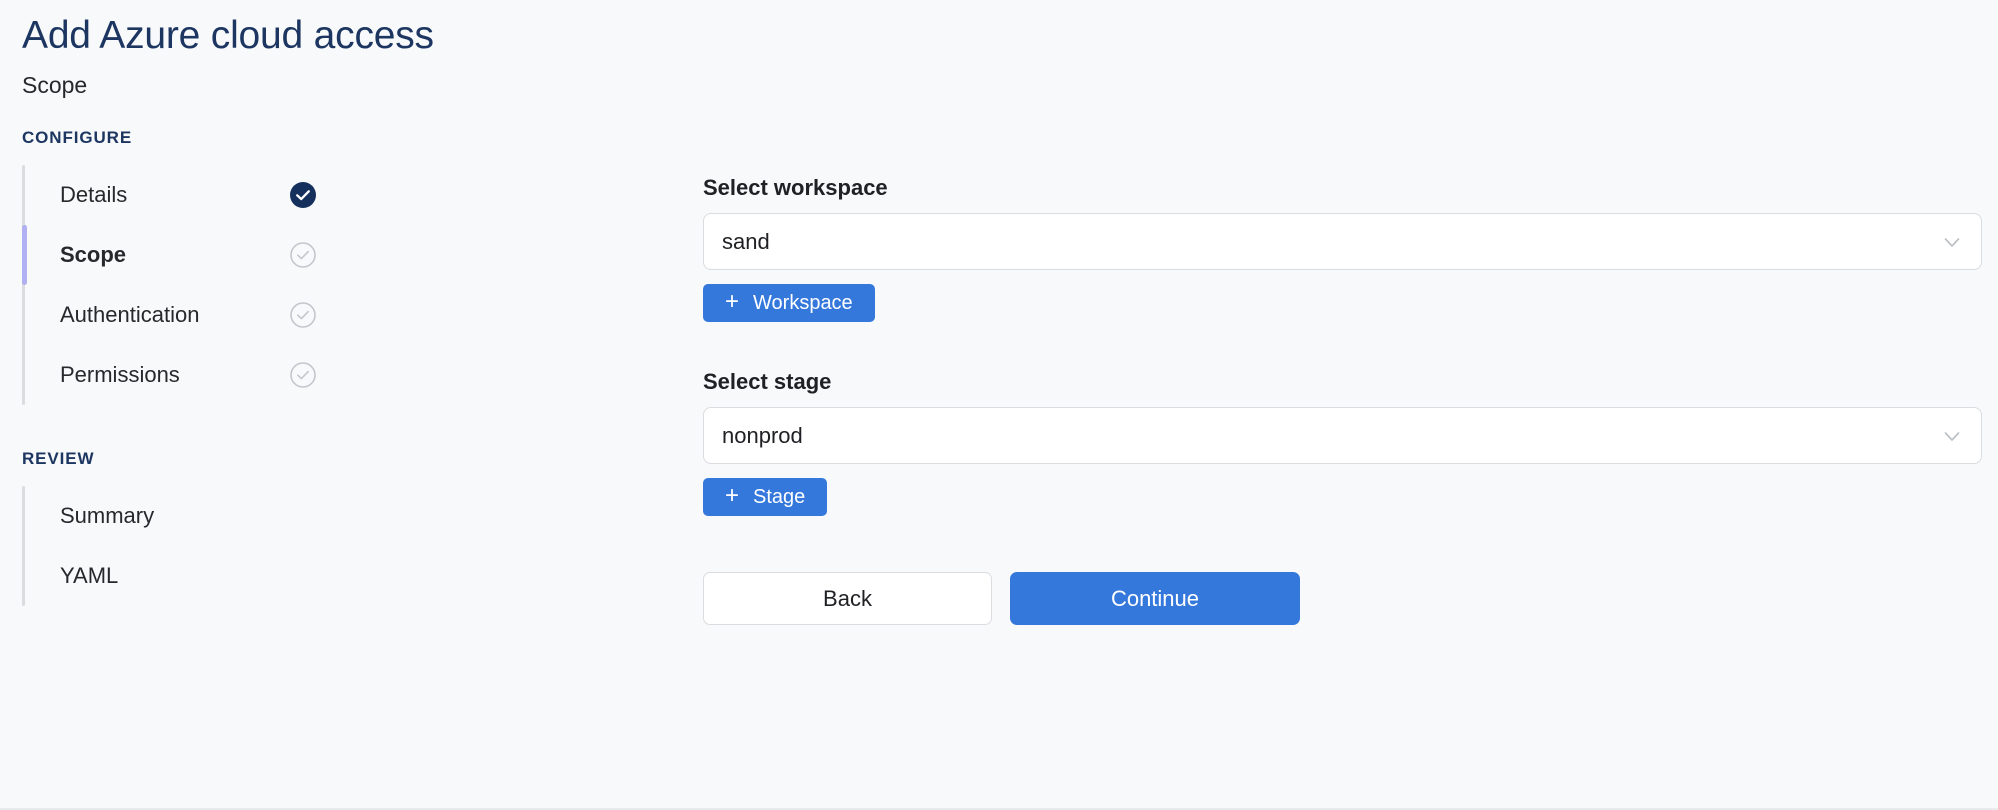  Describe the element at coordinates (767, 381) in the screenshot. I see `stage-label: Select stage` at that location.